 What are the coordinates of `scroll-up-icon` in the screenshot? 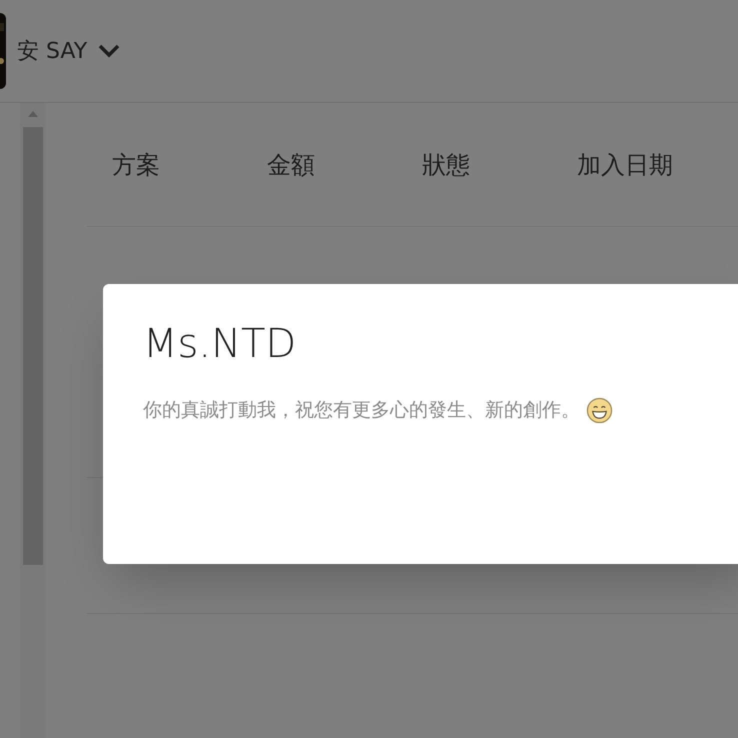 It's located at (33, 114).